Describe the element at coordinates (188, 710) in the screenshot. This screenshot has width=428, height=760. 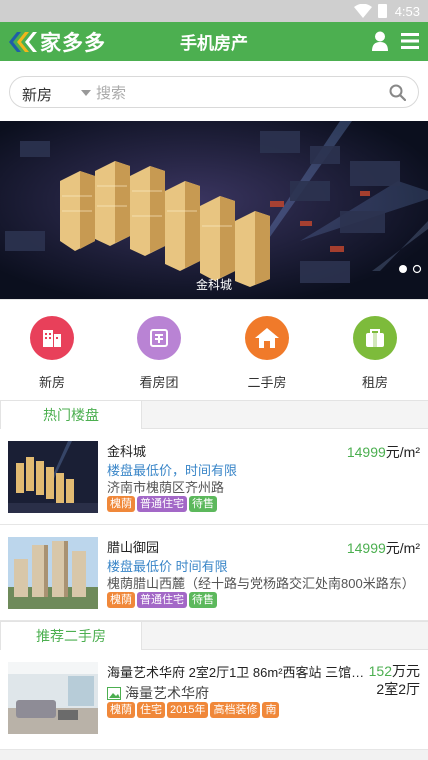
I see `tag-year: 2015年` at that location.